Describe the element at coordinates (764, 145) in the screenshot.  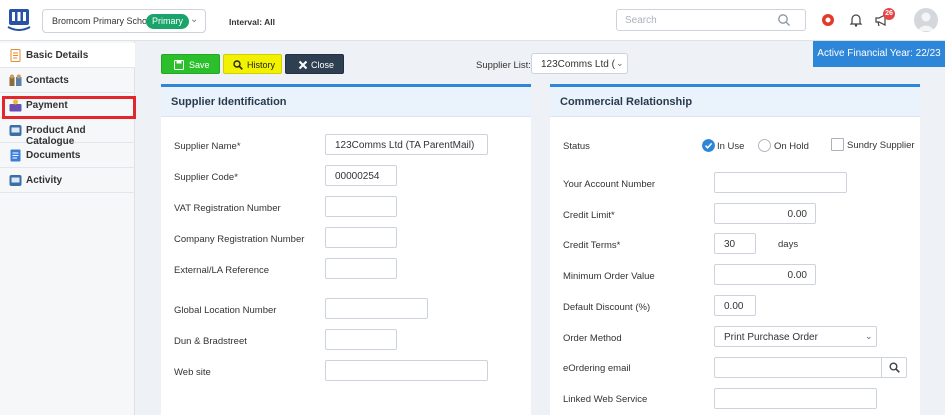
I see `on-hold-radio` at that location.